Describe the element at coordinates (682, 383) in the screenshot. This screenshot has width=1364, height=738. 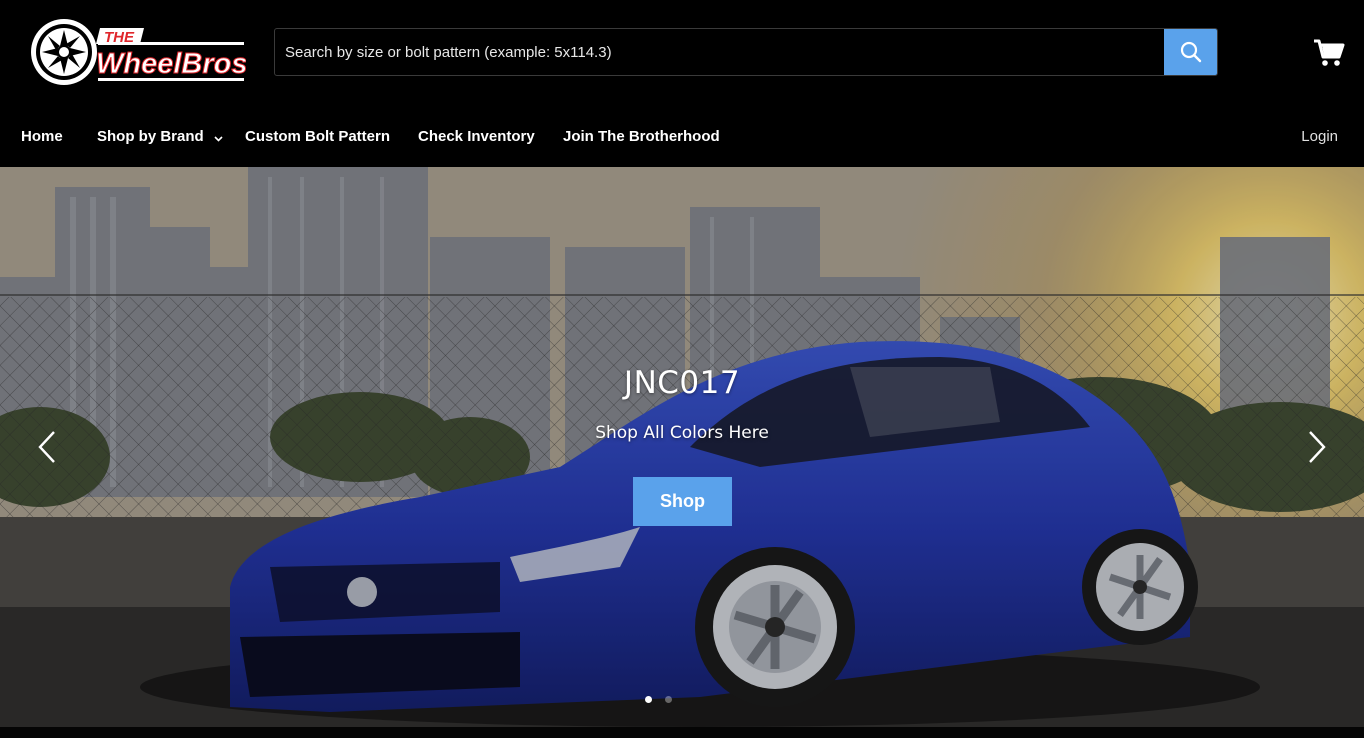
I see `hero-title: JNC017` at that location.